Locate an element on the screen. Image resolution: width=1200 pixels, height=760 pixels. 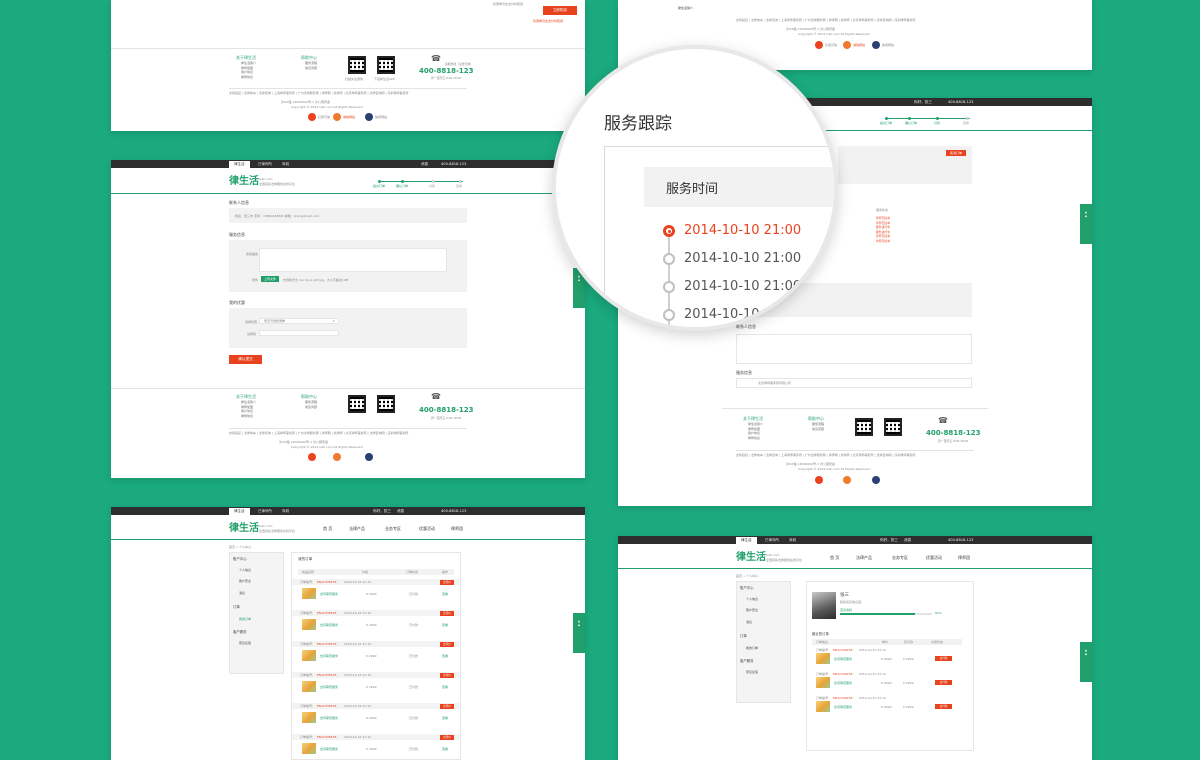
avatar is located at coordinates (824, 605).